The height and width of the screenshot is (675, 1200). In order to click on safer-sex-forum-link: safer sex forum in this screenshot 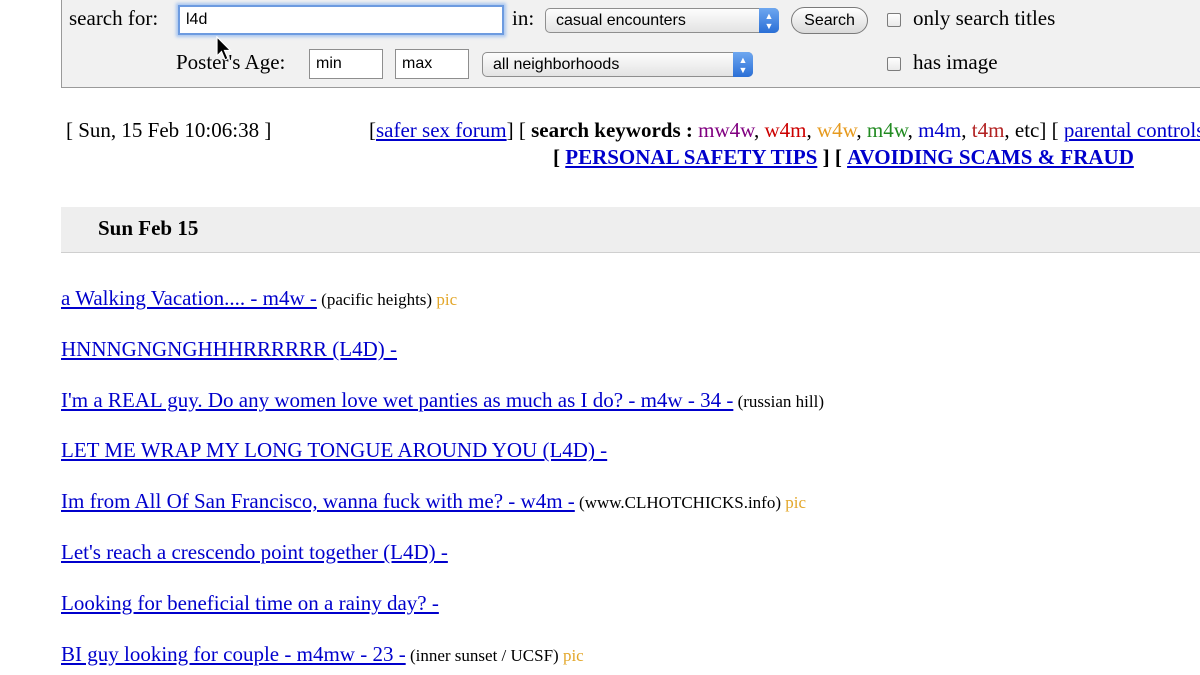, I will do `click(441, 130)`.